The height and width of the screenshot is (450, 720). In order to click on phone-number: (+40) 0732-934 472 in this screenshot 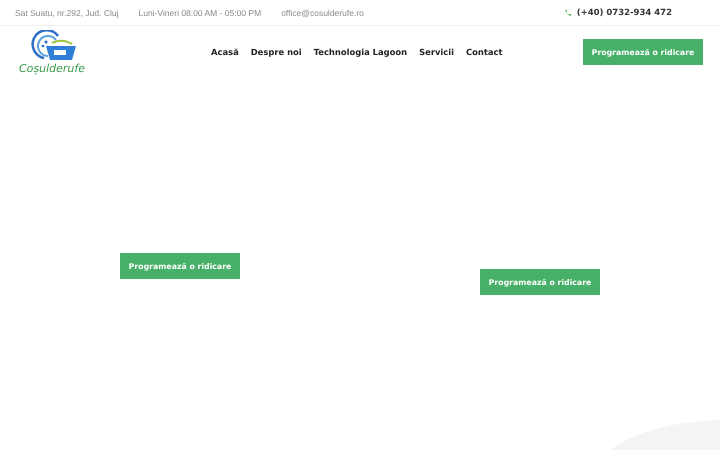, I will do `click(624, 13)`.